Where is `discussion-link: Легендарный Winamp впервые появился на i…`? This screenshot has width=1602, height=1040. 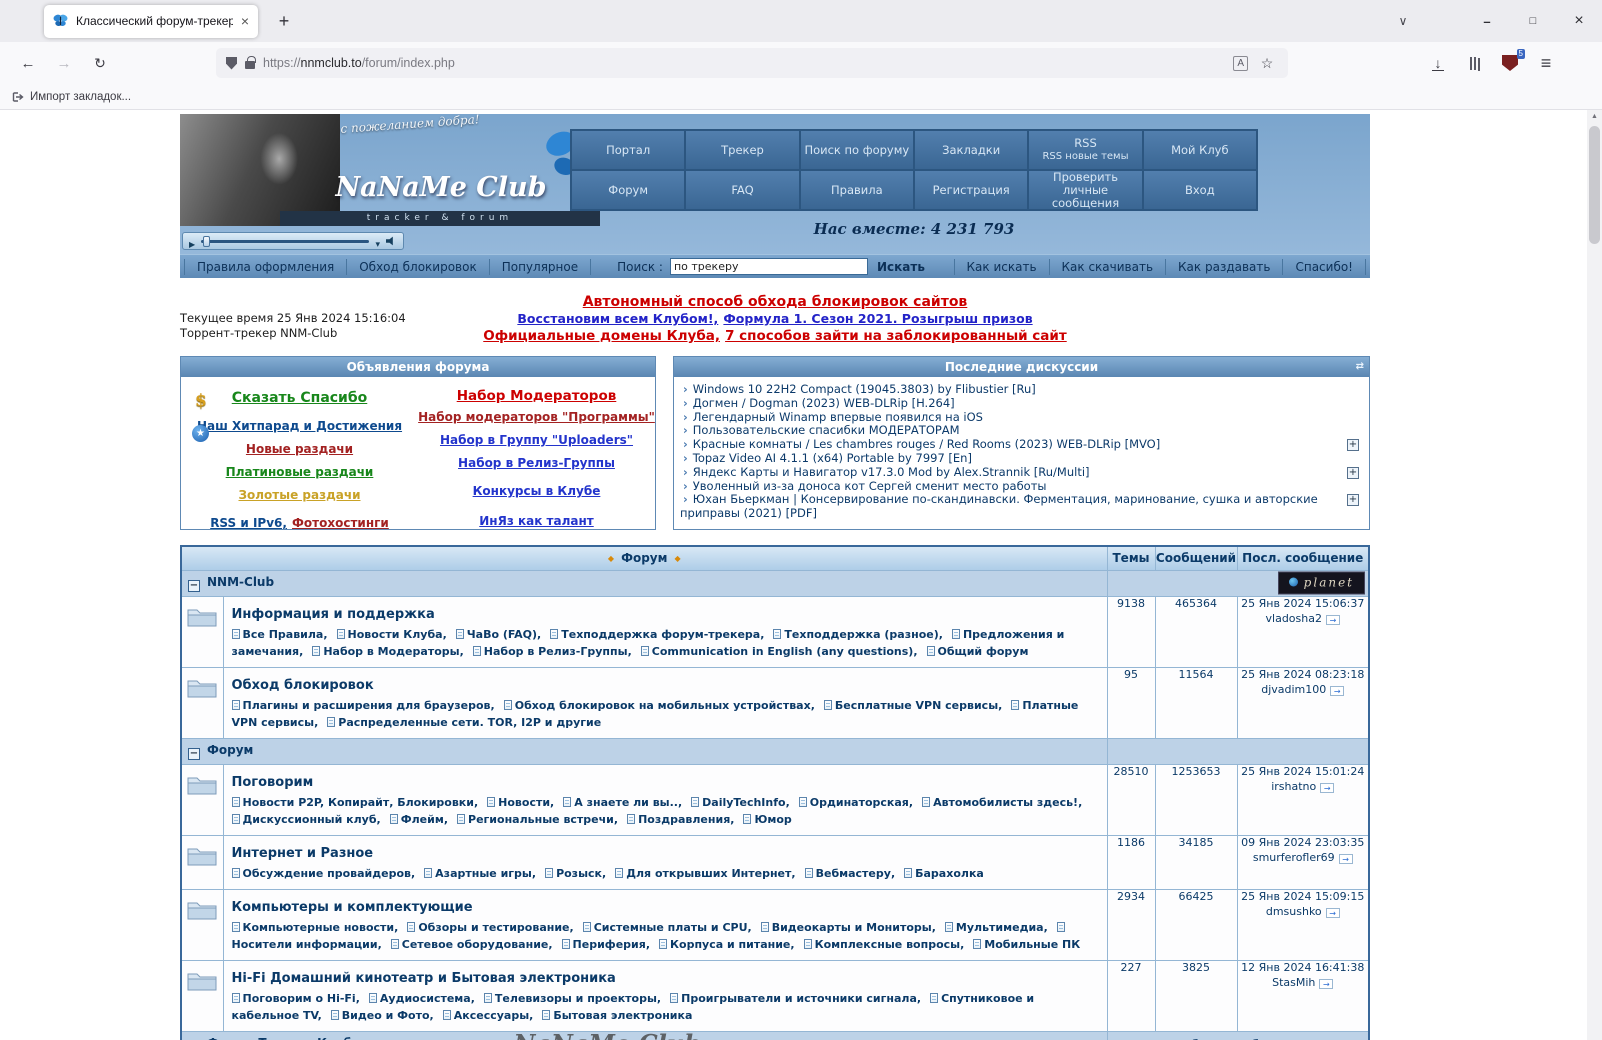
discussion-link: Легендарный Winamp впервые появился на i… is located at coordinates (838, 417).